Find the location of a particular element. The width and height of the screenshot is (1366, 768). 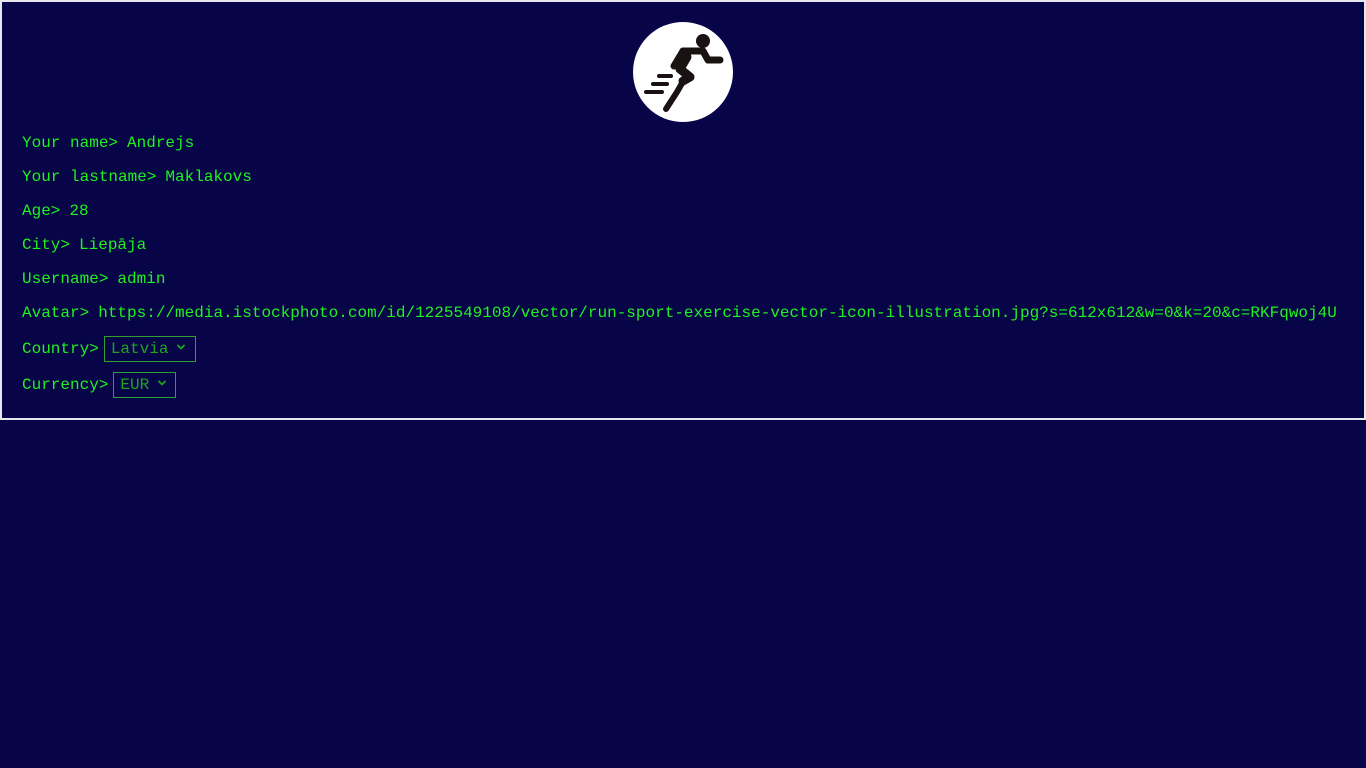

lastname-label: Your lastname> is located at coordinates (89, 177).